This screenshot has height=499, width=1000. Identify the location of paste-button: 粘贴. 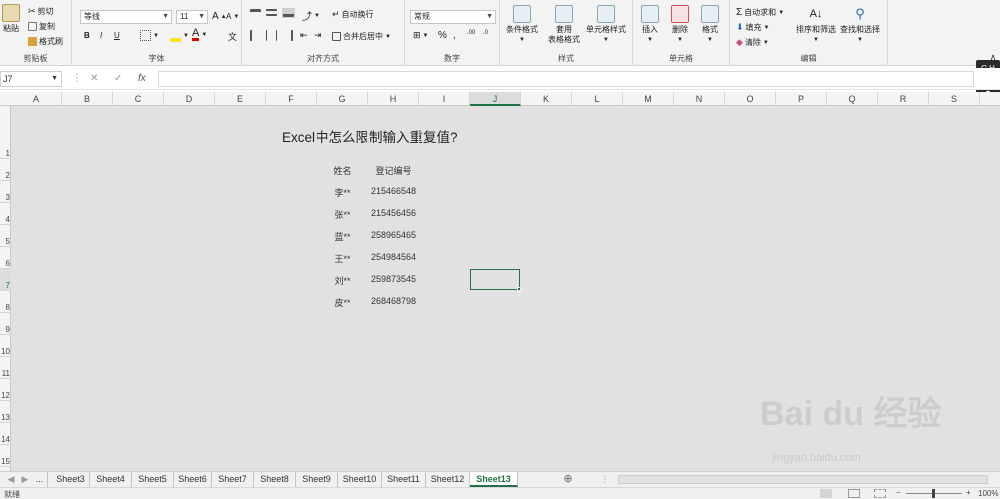
(11, 19).